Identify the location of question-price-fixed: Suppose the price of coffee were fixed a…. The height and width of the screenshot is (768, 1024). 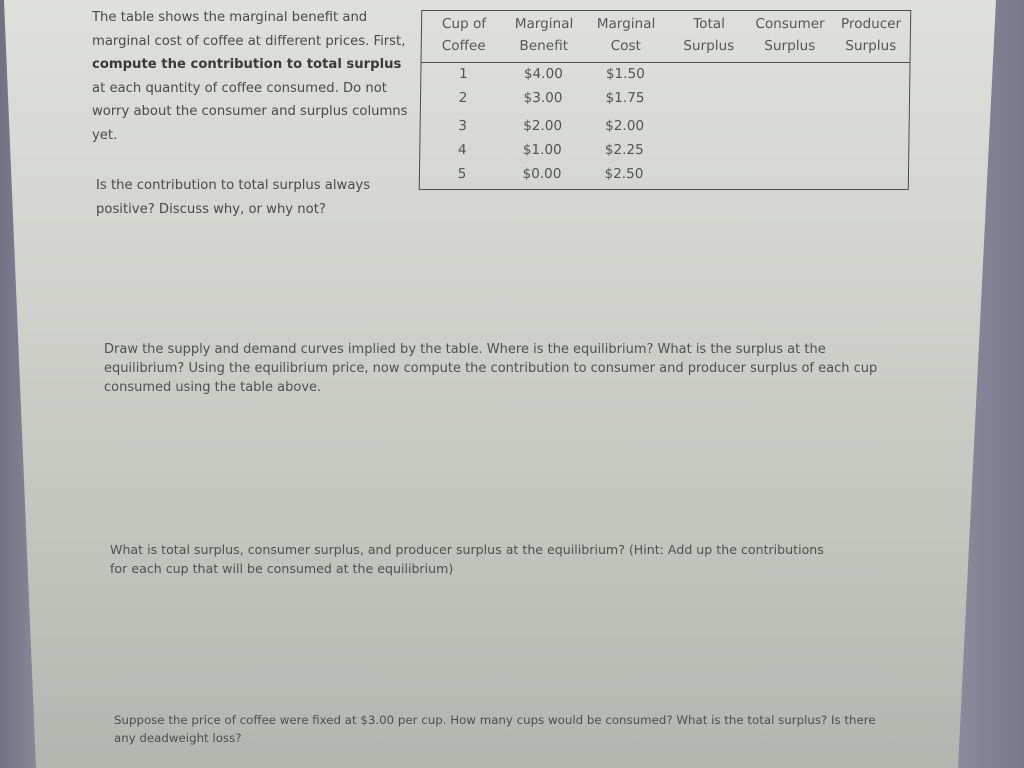
(495, 729).